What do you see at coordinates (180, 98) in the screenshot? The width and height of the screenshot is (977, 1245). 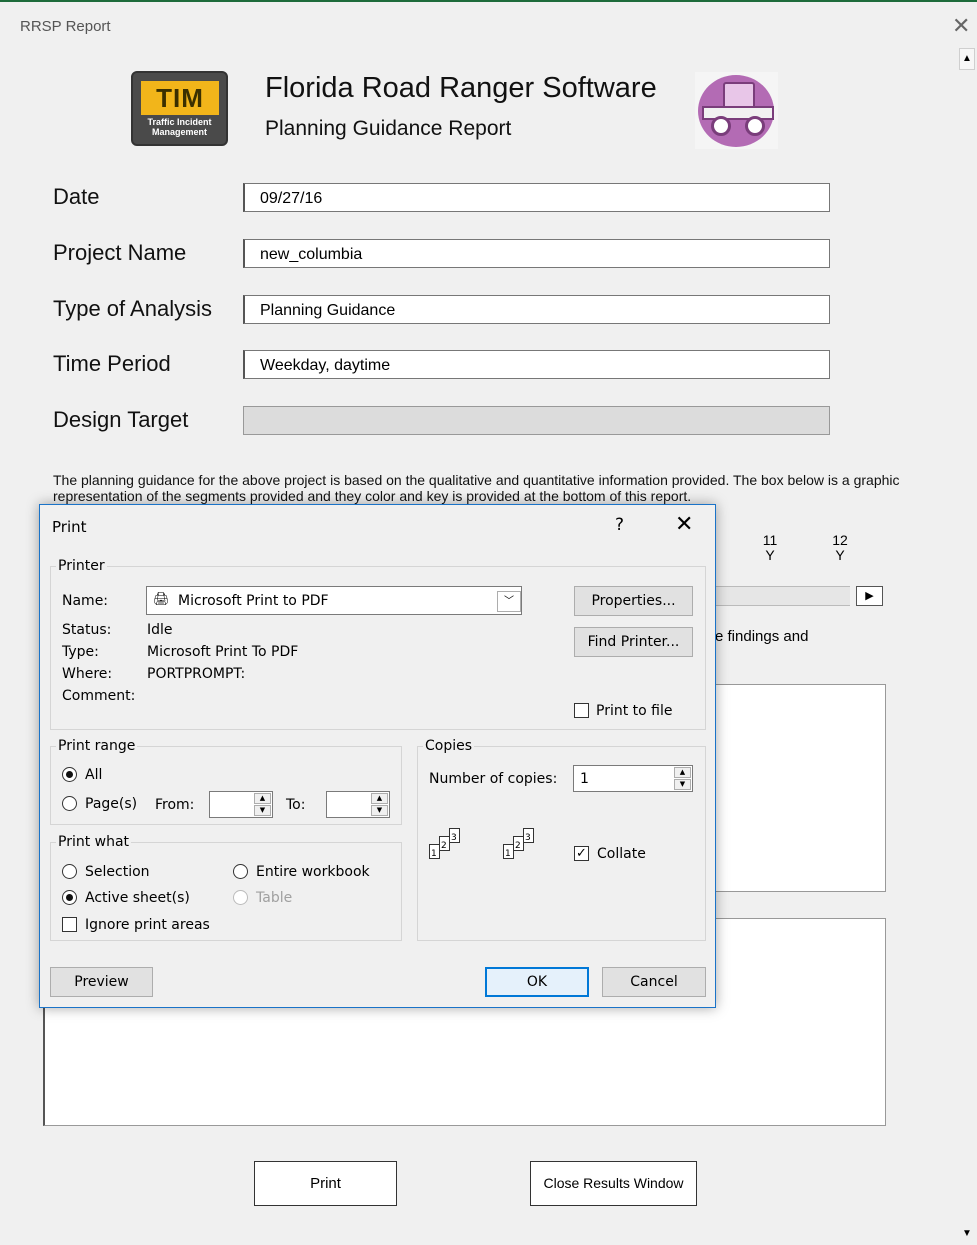 I see `tim-logo-text: TIM` at bounding box center [180, 98].